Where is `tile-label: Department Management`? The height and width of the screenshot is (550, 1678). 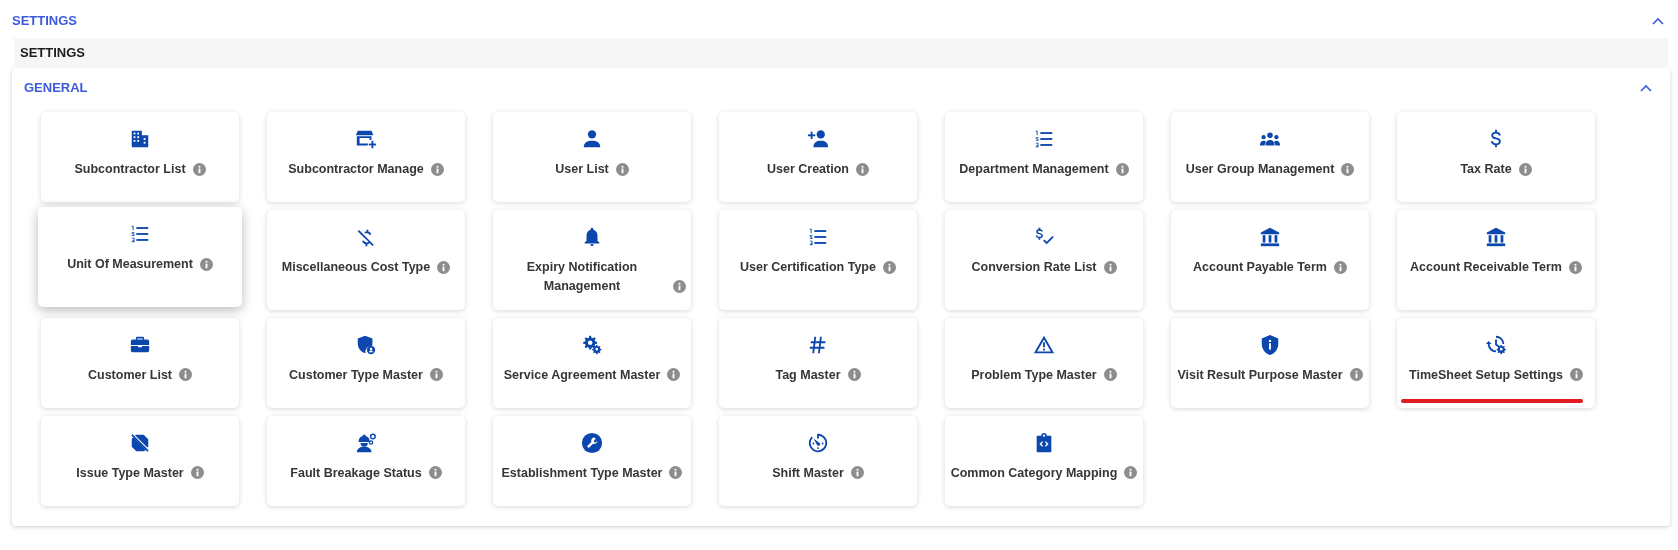 tile-label: Department Management is located at coordinates (1034, 169).